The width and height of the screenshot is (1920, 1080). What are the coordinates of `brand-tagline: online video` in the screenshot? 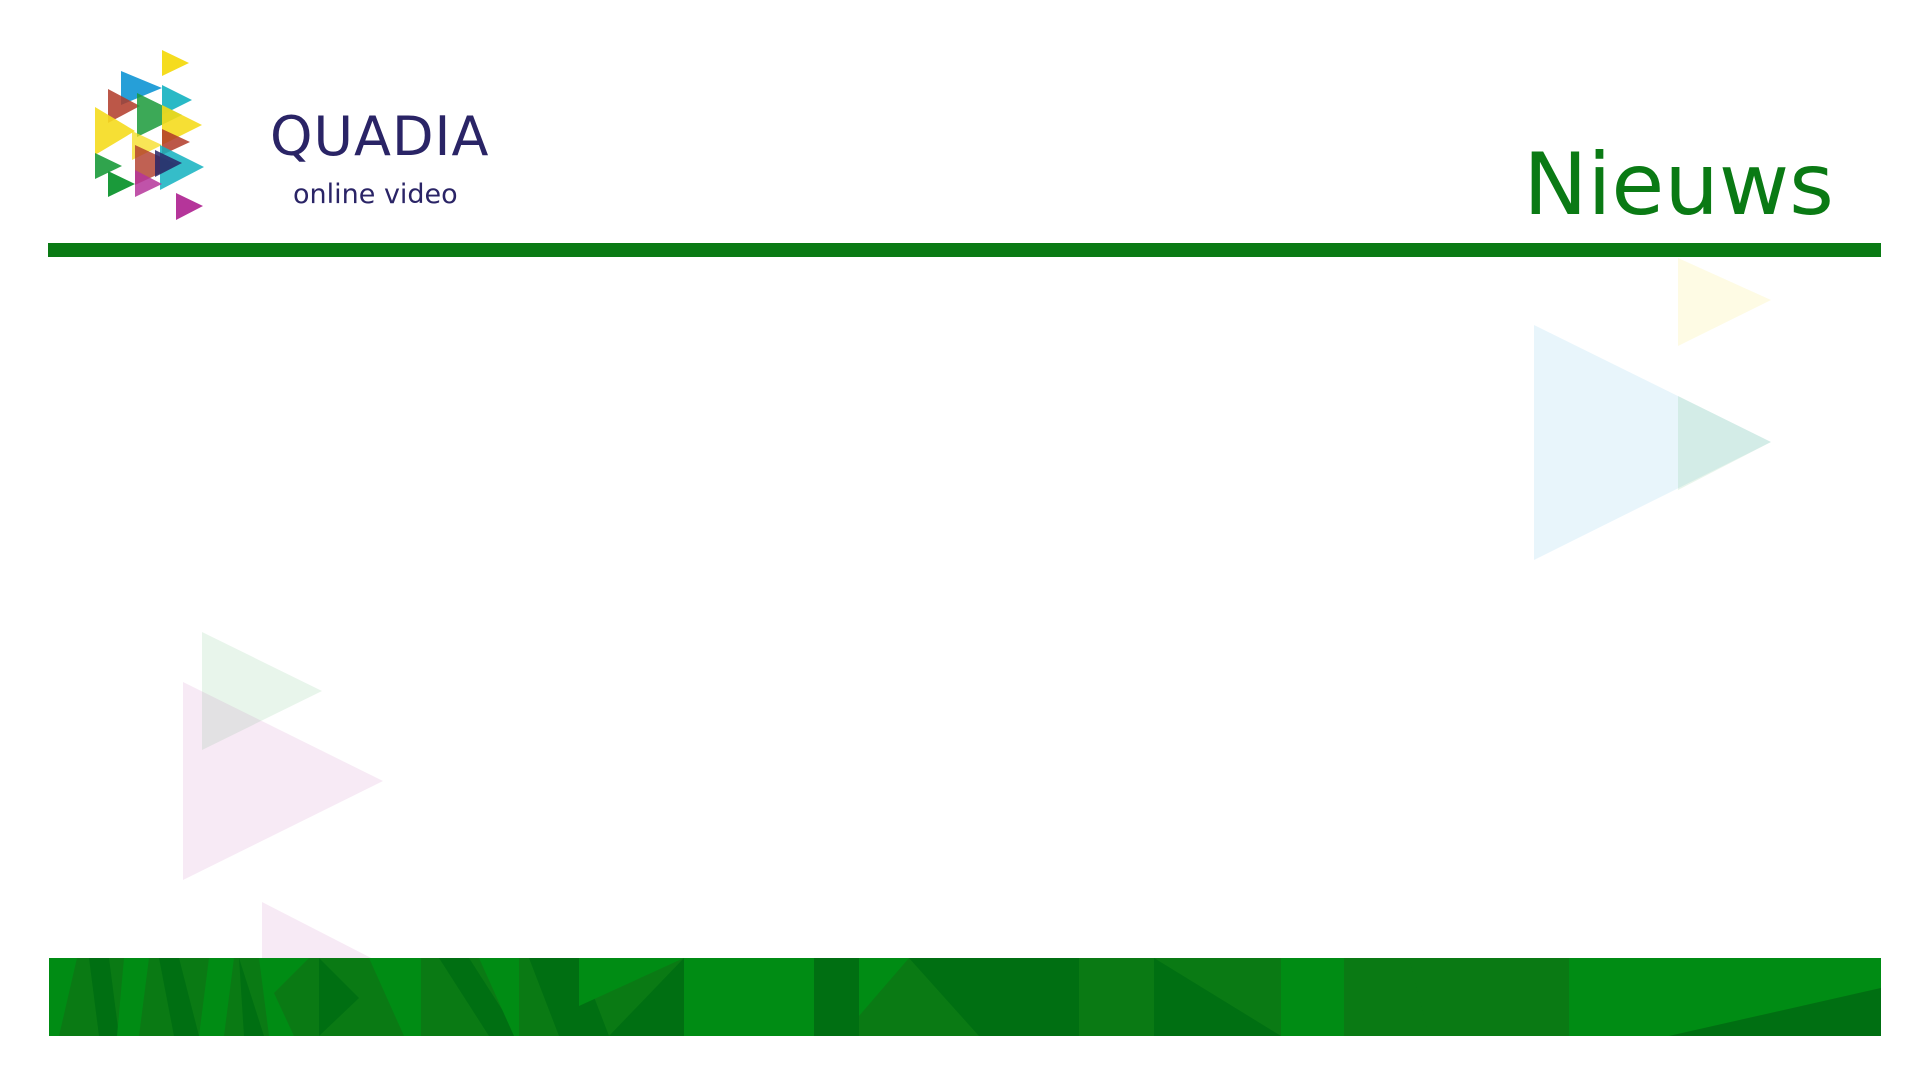 It's located at (375, 194).